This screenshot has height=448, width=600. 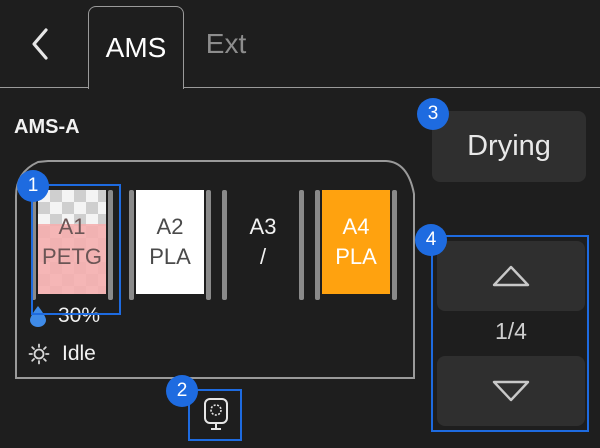 What do you see at coordinates (79, 353) in the screenshot?
I see `status-value: Idle` at bounding box center [79, 353].